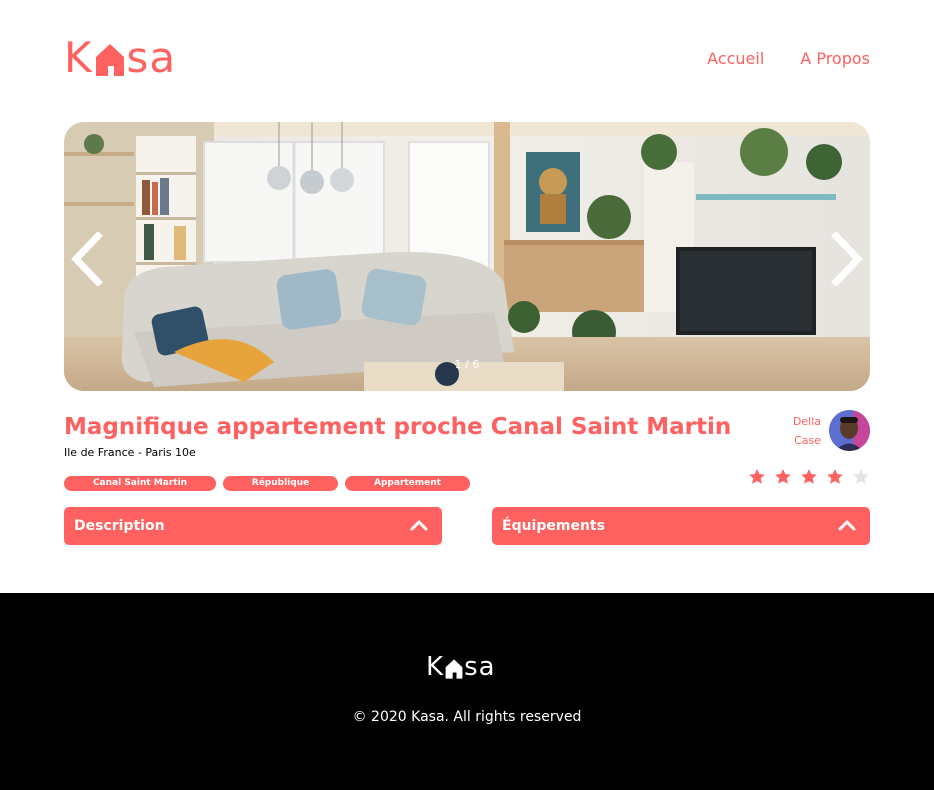 The height and width of the screenshot is (790, 934). What do you see at coordinates (806, 421) in the screenshot?
I see `host-first-name: Della` at bounding box center [806, 421].